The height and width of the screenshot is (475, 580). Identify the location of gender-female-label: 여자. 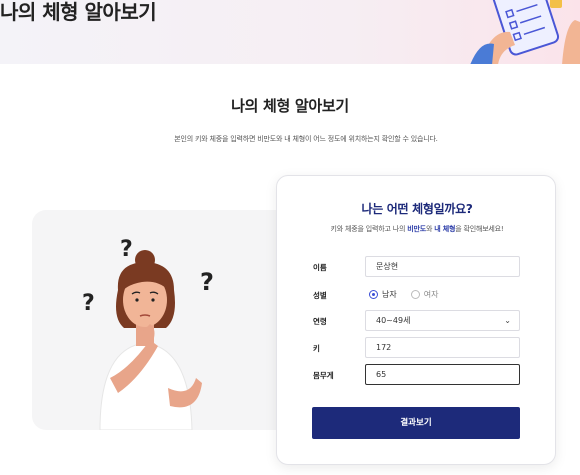
(431, 294).